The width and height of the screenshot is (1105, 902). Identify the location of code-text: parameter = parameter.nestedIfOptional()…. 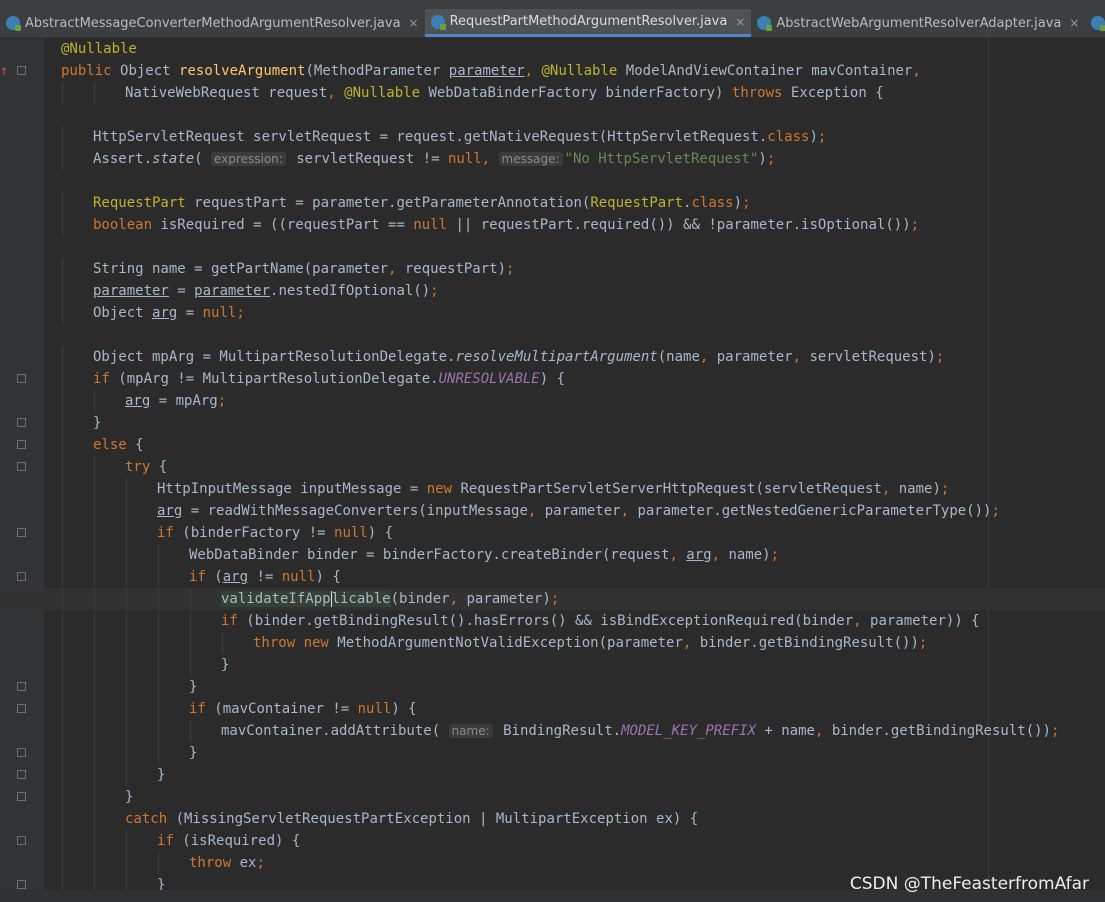
(266, 291).